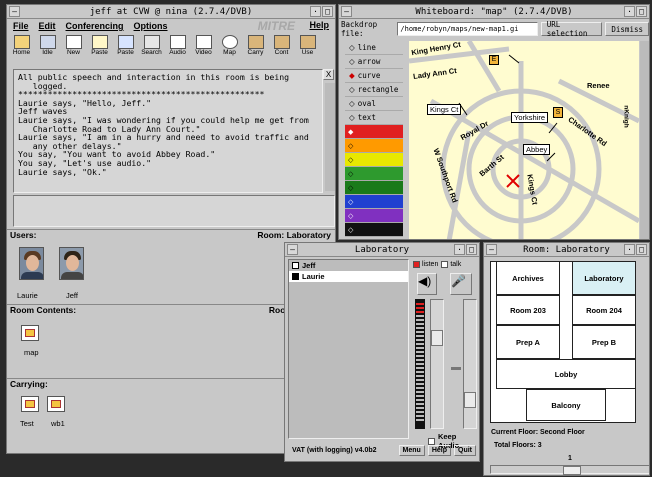  Describe the element at coordinates (416, 264) in the screenshot. I see `listen-indicator-icon` at that location.